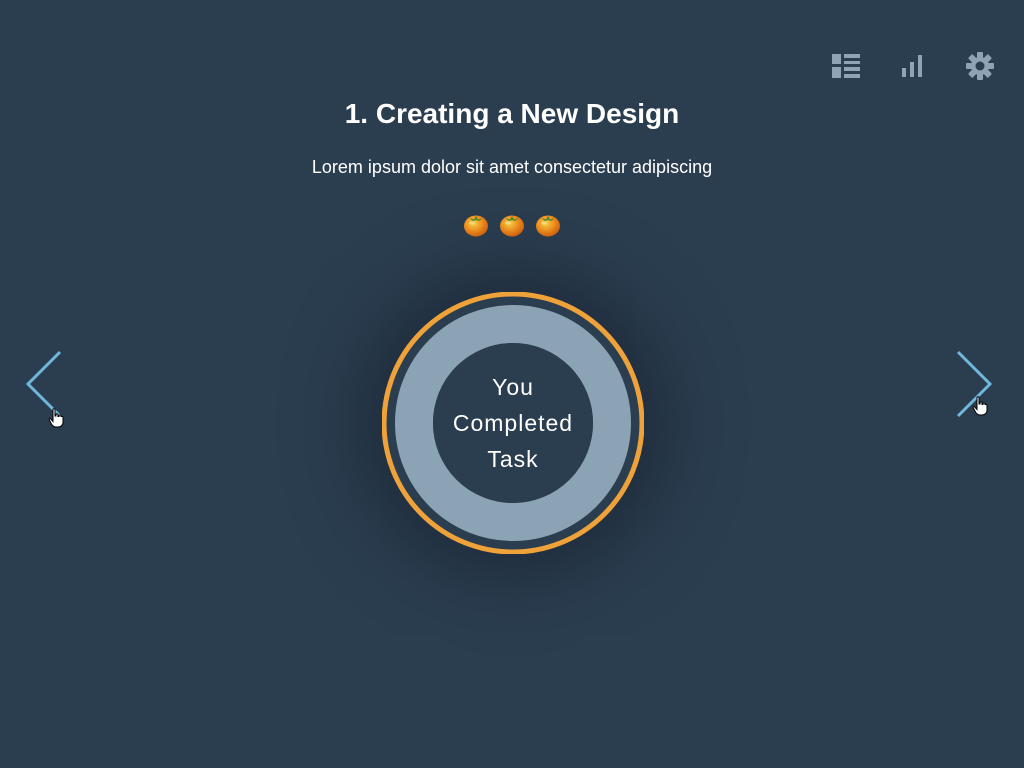 Image resolution: width=1024 pixels, height=768 pixels. I want to click on list-view-button, so click(846, 66).